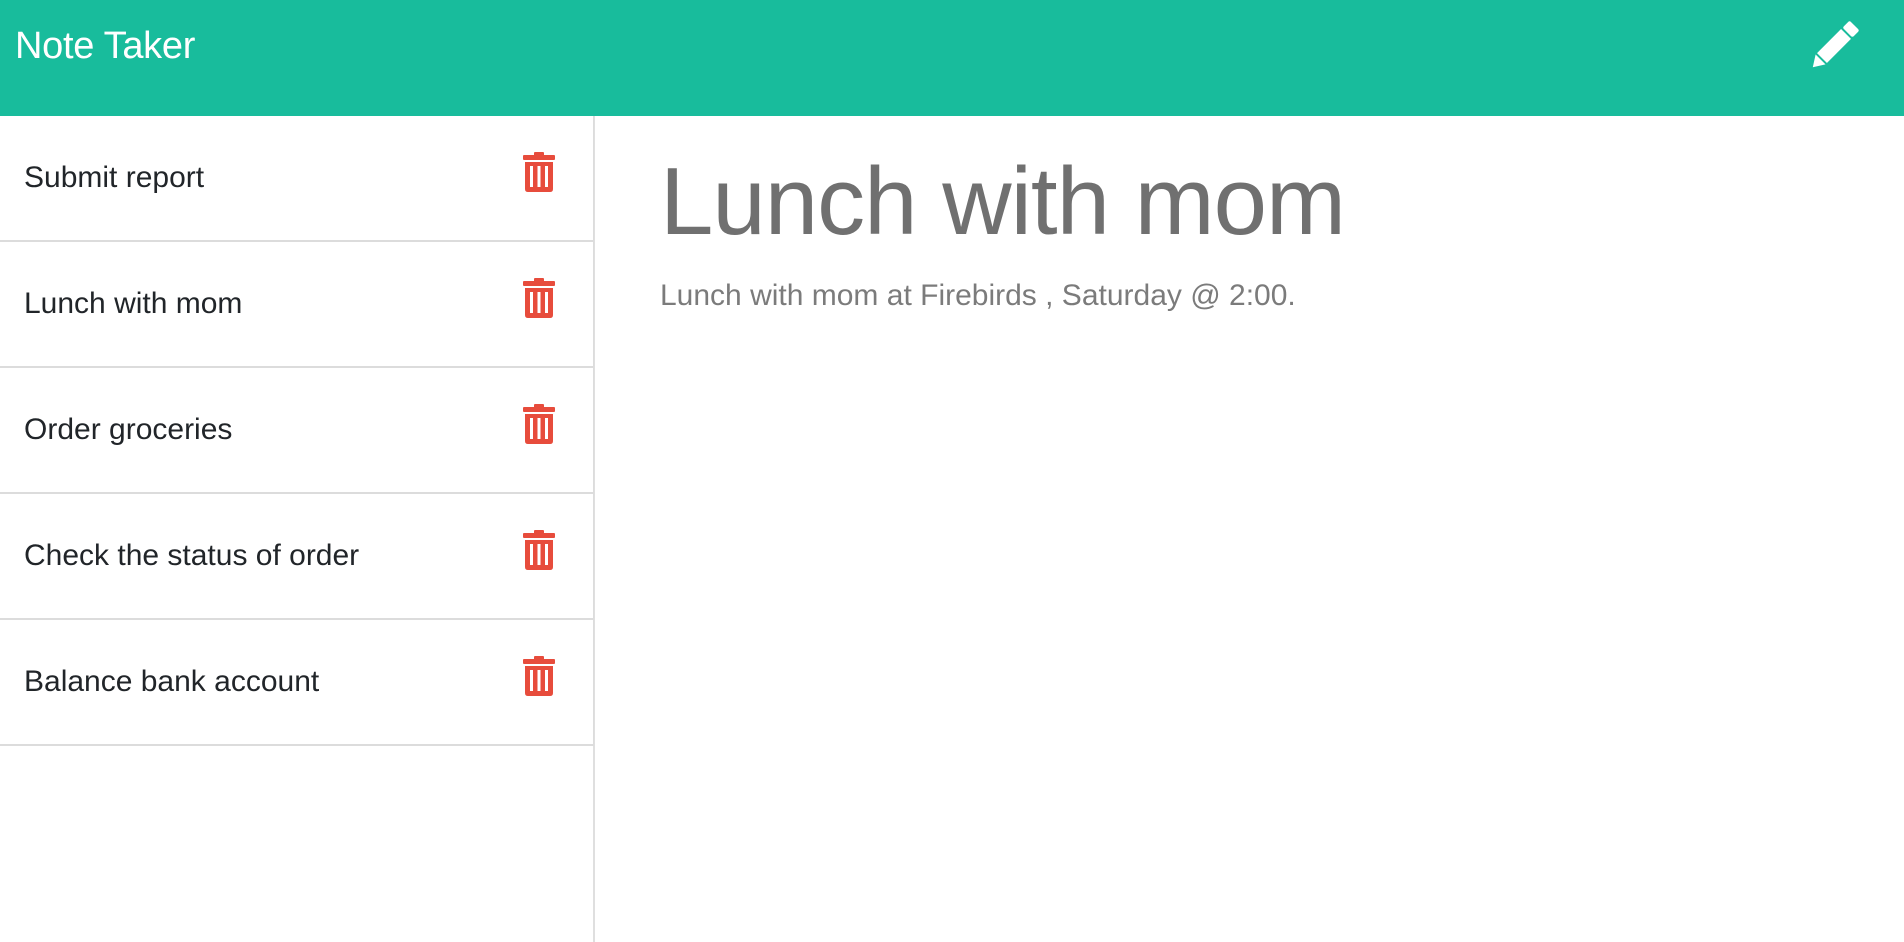 The width and height of the screenshot is (1904, 942). I want to click on note-list-item: Check the status of order, so click(296, 555).